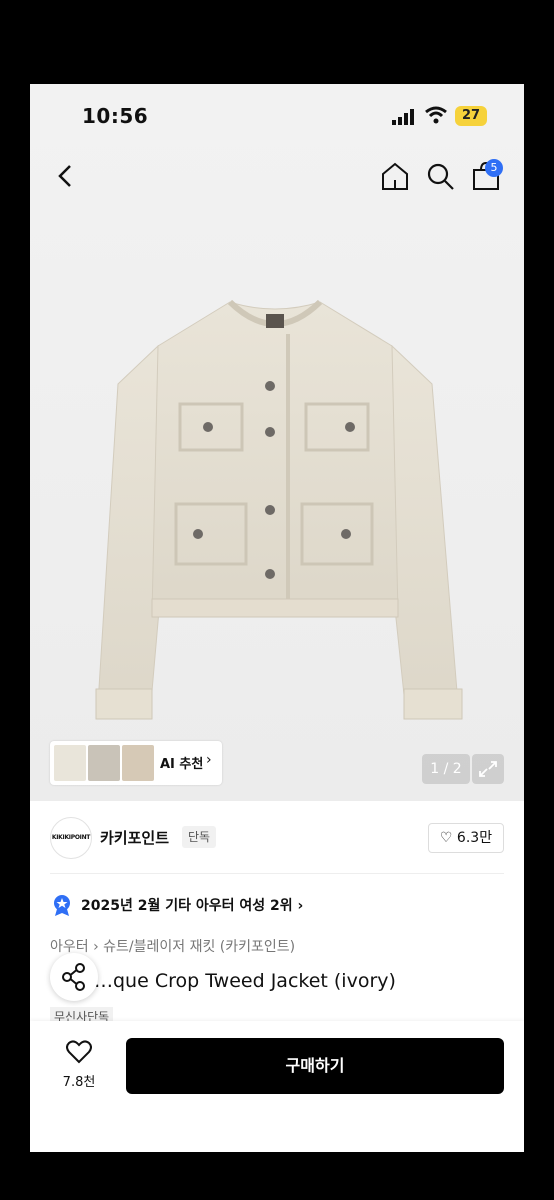 This screenshot has height=1200, width=554. I want to click on expand-icon, so click(488, 769).